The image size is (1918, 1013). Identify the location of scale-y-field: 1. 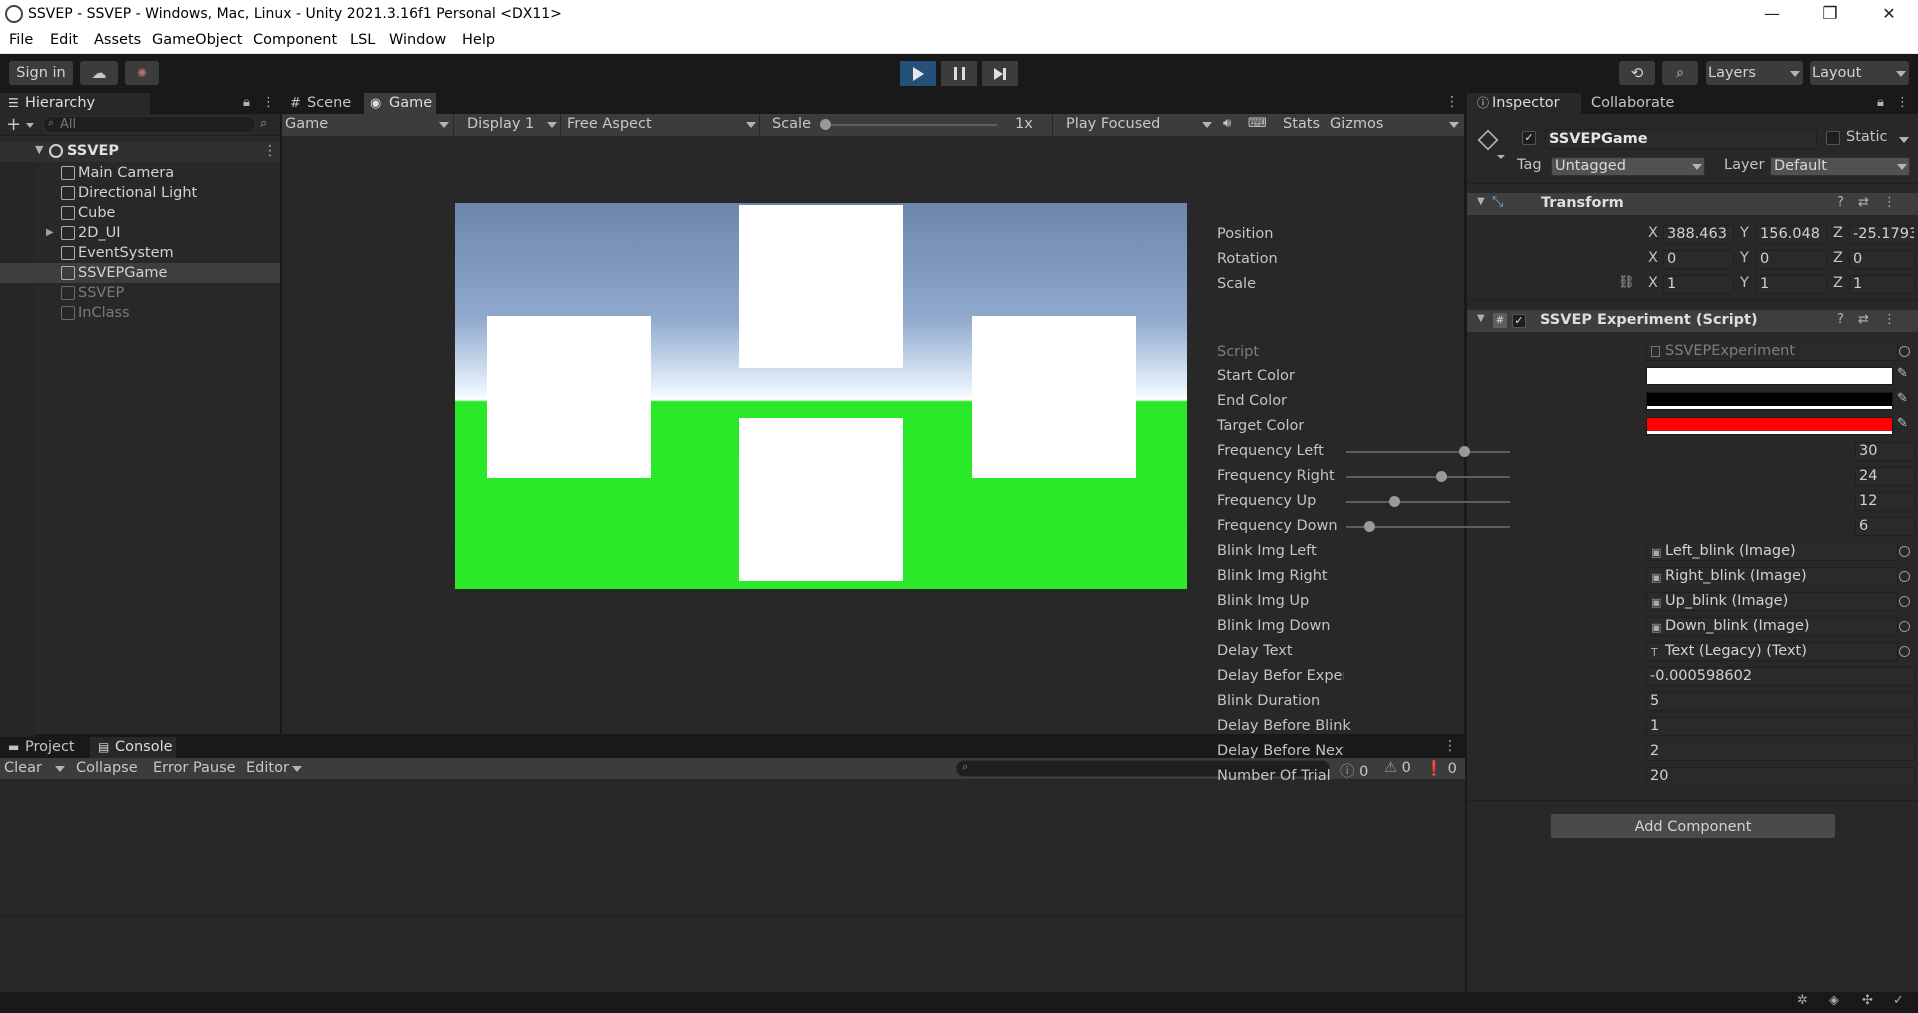
(1791, 284).